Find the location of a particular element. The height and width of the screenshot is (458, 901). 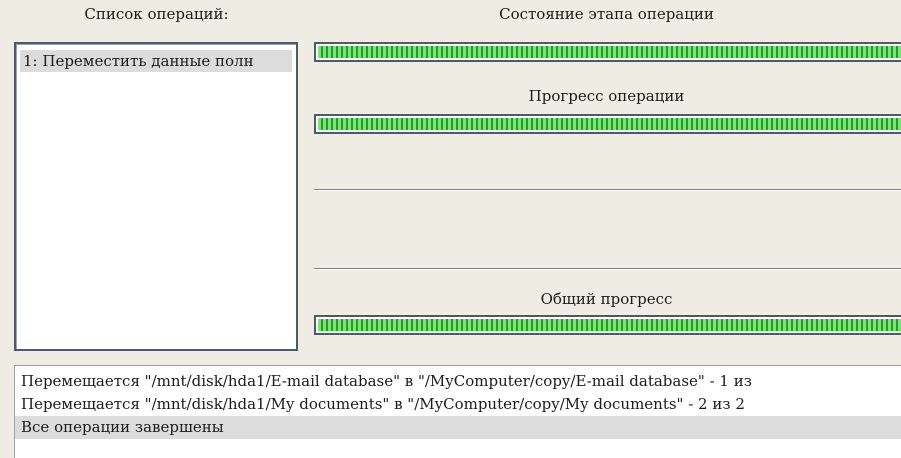

operation-progress-bar is located at coordinates (607, 124).